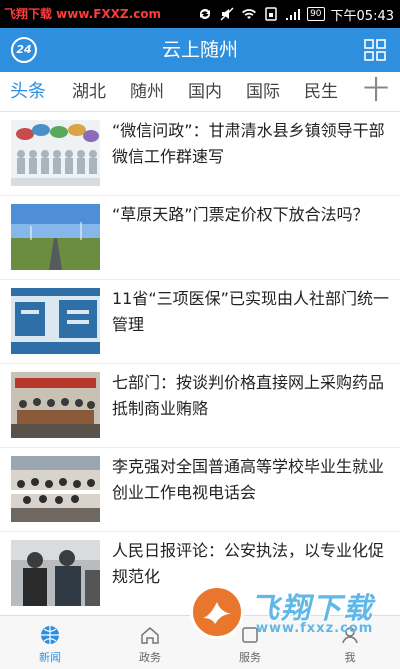 Image resolution: width=400 pixels, height=669 pixels. Describe the element at coordinates (147, 92) in the screenshot. I see `tab-suizhou: 随州` at that location.